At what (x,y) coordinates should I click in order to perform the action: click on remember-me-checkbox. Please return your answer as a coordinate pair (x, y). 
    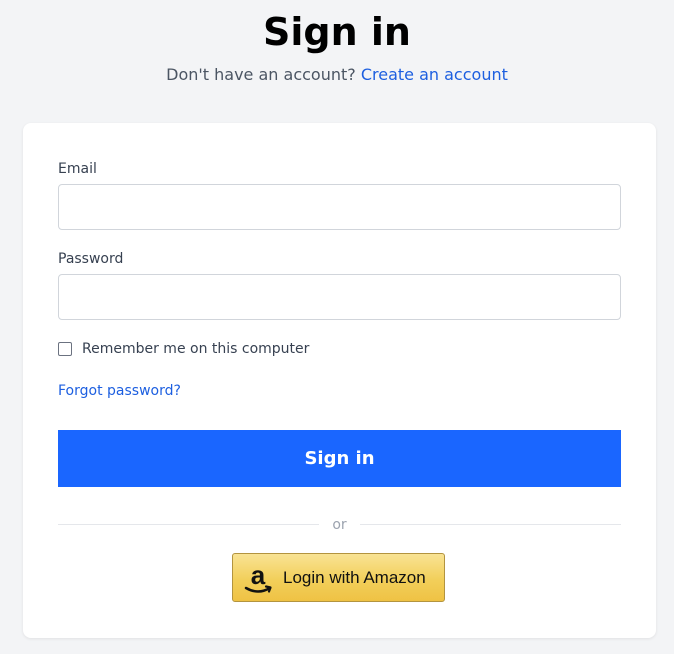
    Looking at the image, I should click on (65, 349).